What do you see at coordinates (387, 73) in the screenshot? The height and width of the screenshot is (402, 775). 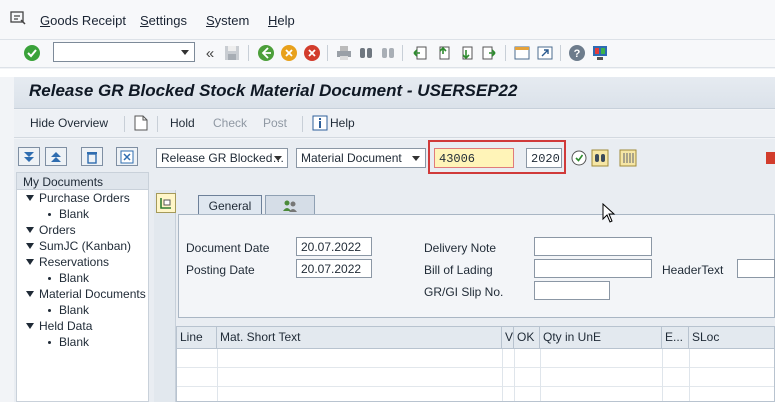 I see `separator` at bounding box center [387, 73].